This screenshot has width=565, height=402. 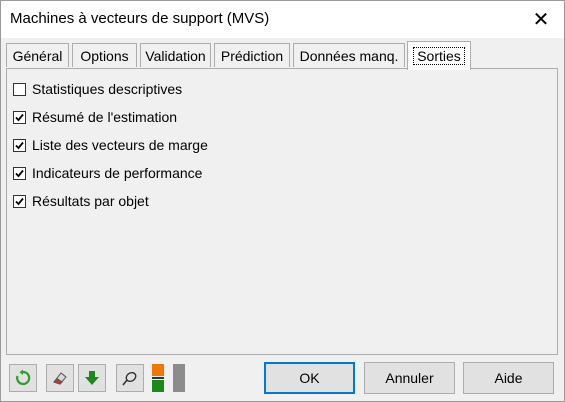 I want to click on tab-prediction: Prédiction, so click(x=252, y=55).